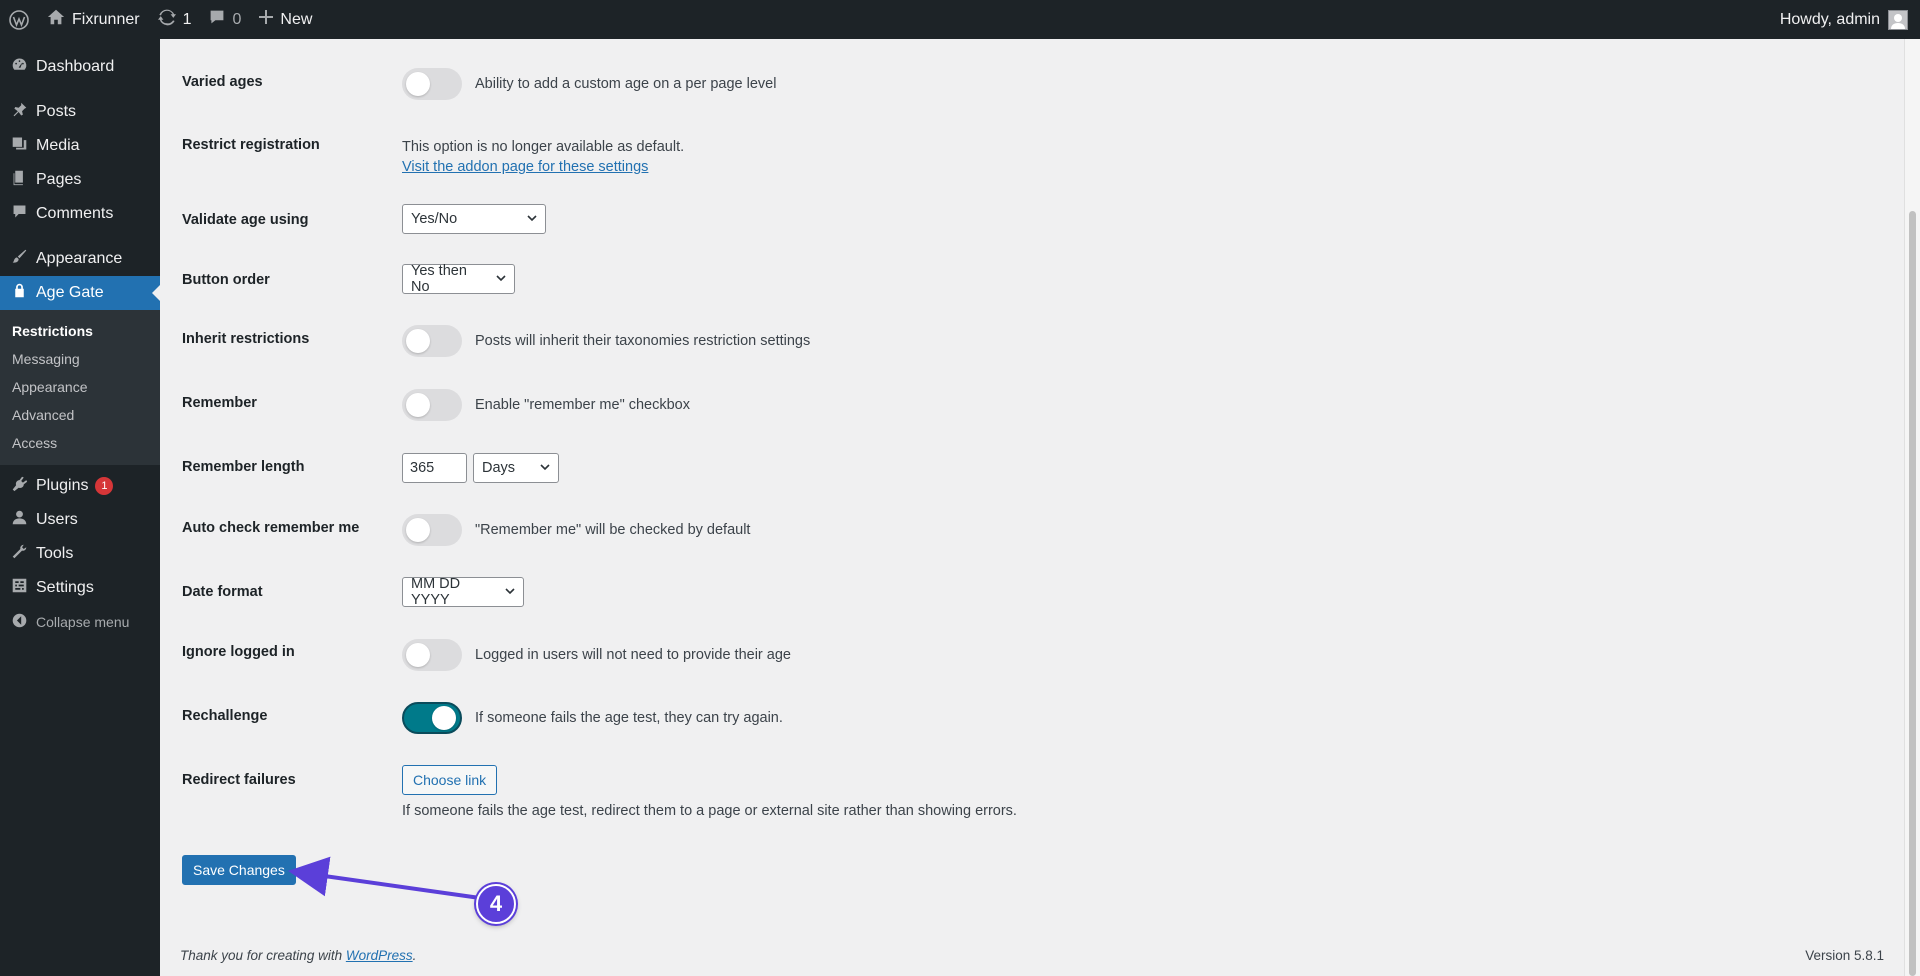  Describe the element at coordinates (80, 415) in the screenshot. I see `submenu-advanced: Advanced` at that location.